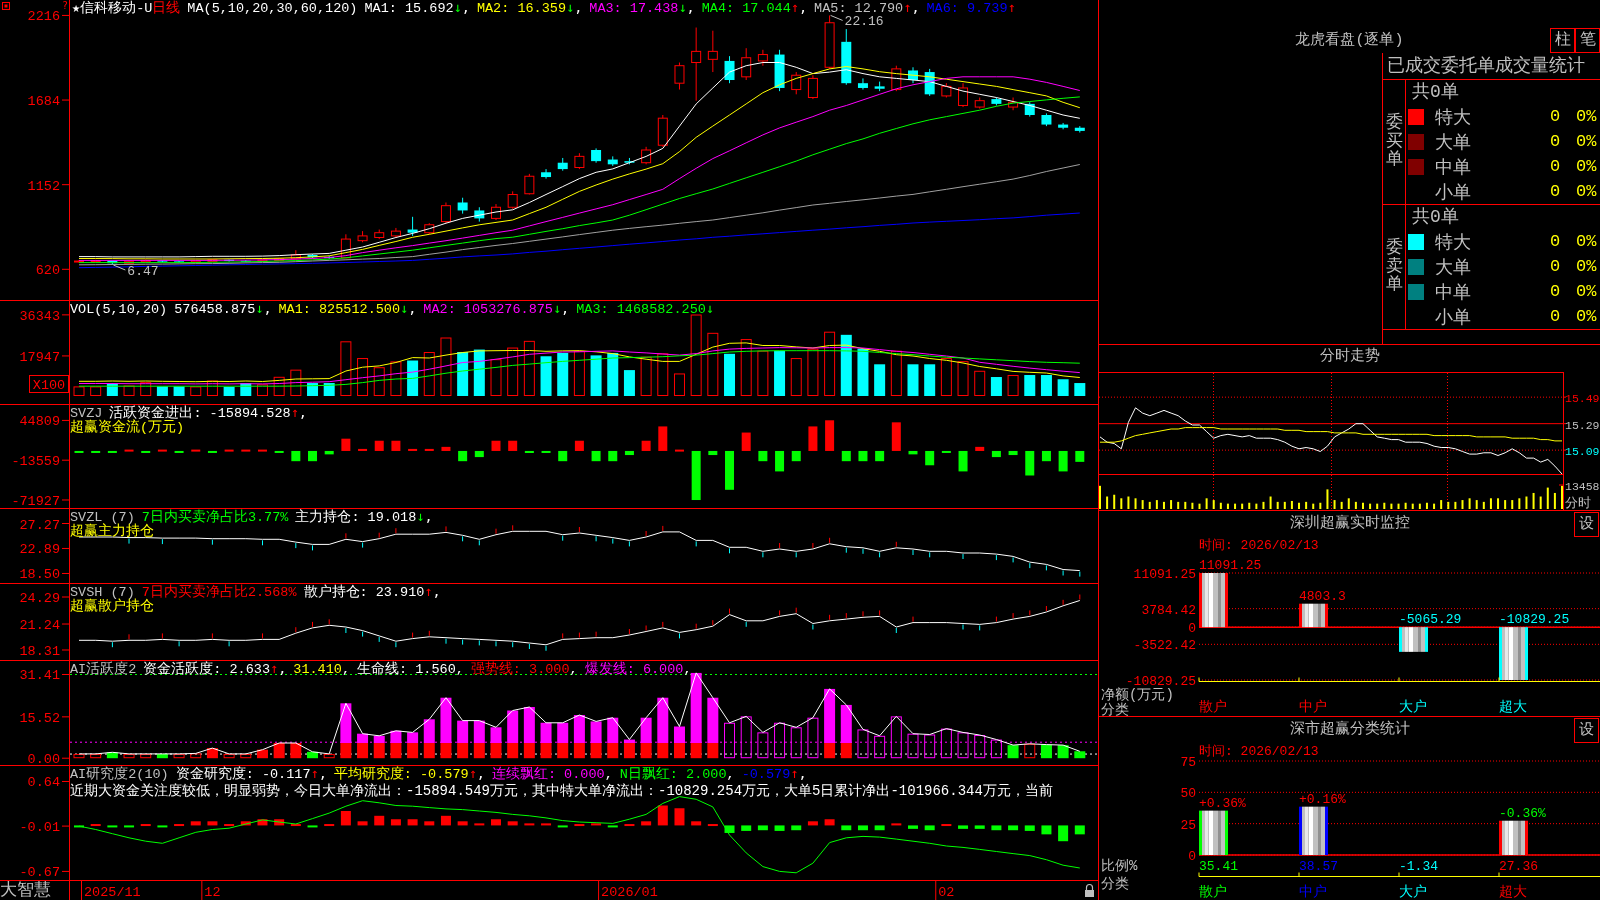 This screenshot has width=1600, height=900. What do you see at coordinates (39, 525) in the screenshot?
I see `axis-label: 27.27` at bounding box center [39, 525].